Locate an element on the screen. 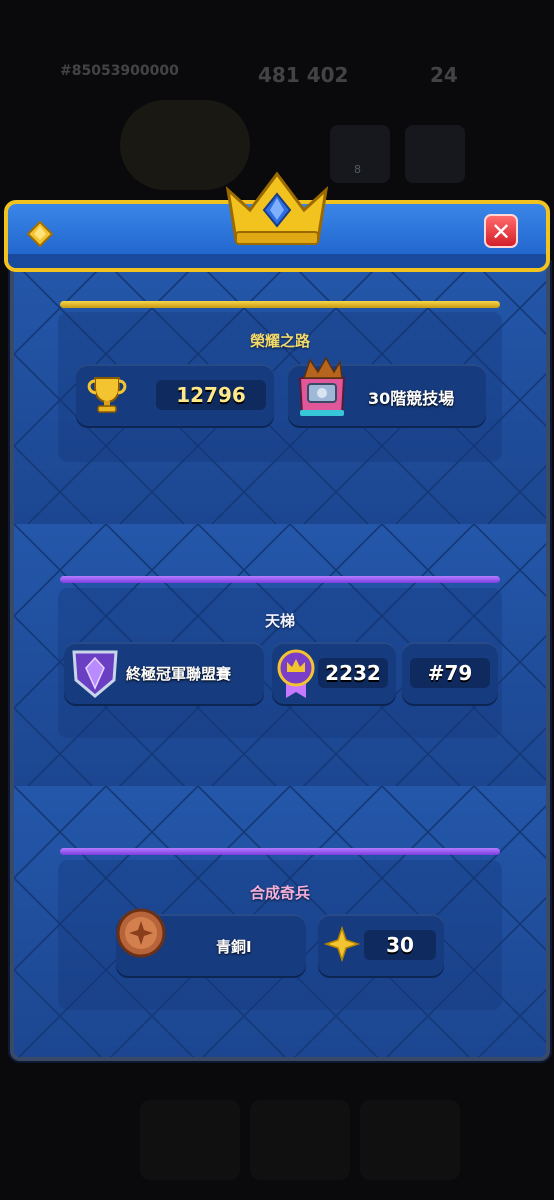 The image size is (554, 1200). trophy-count: 12796 is located at coordinates (211, 395).